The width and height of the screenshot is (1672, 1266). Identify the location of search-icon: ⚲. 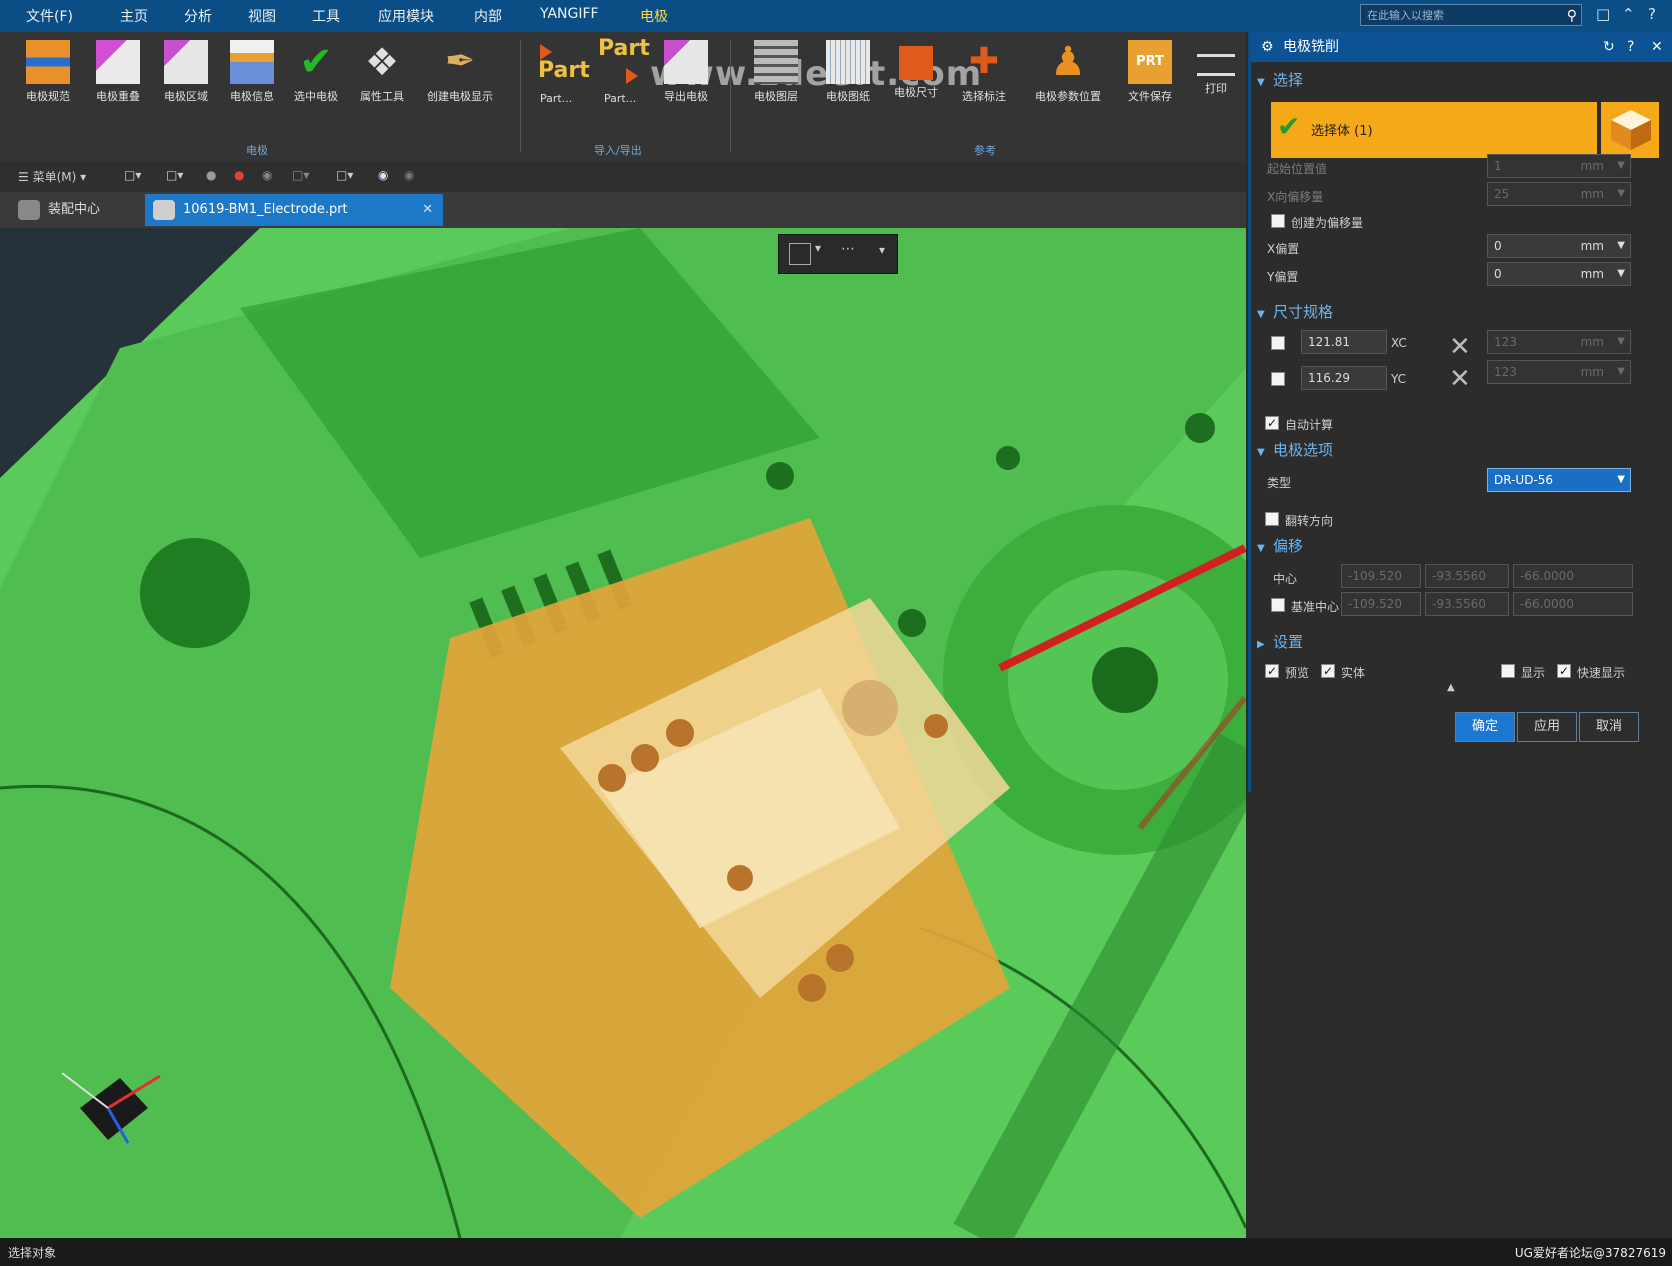
(1572, 16).